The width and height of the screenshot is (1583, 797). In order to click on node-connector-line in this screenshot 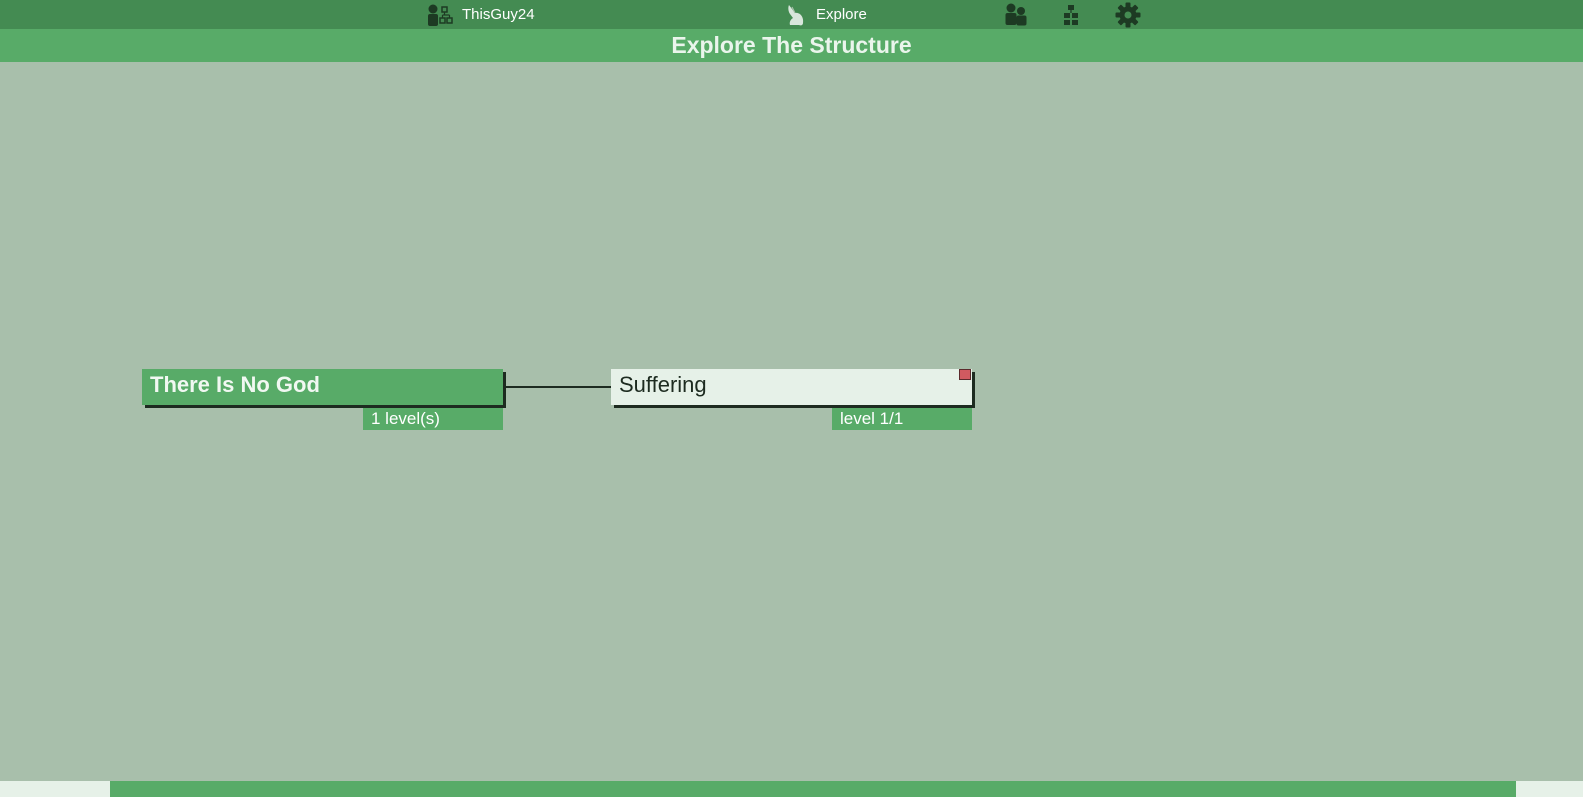, I will do `click(557, 387)`.